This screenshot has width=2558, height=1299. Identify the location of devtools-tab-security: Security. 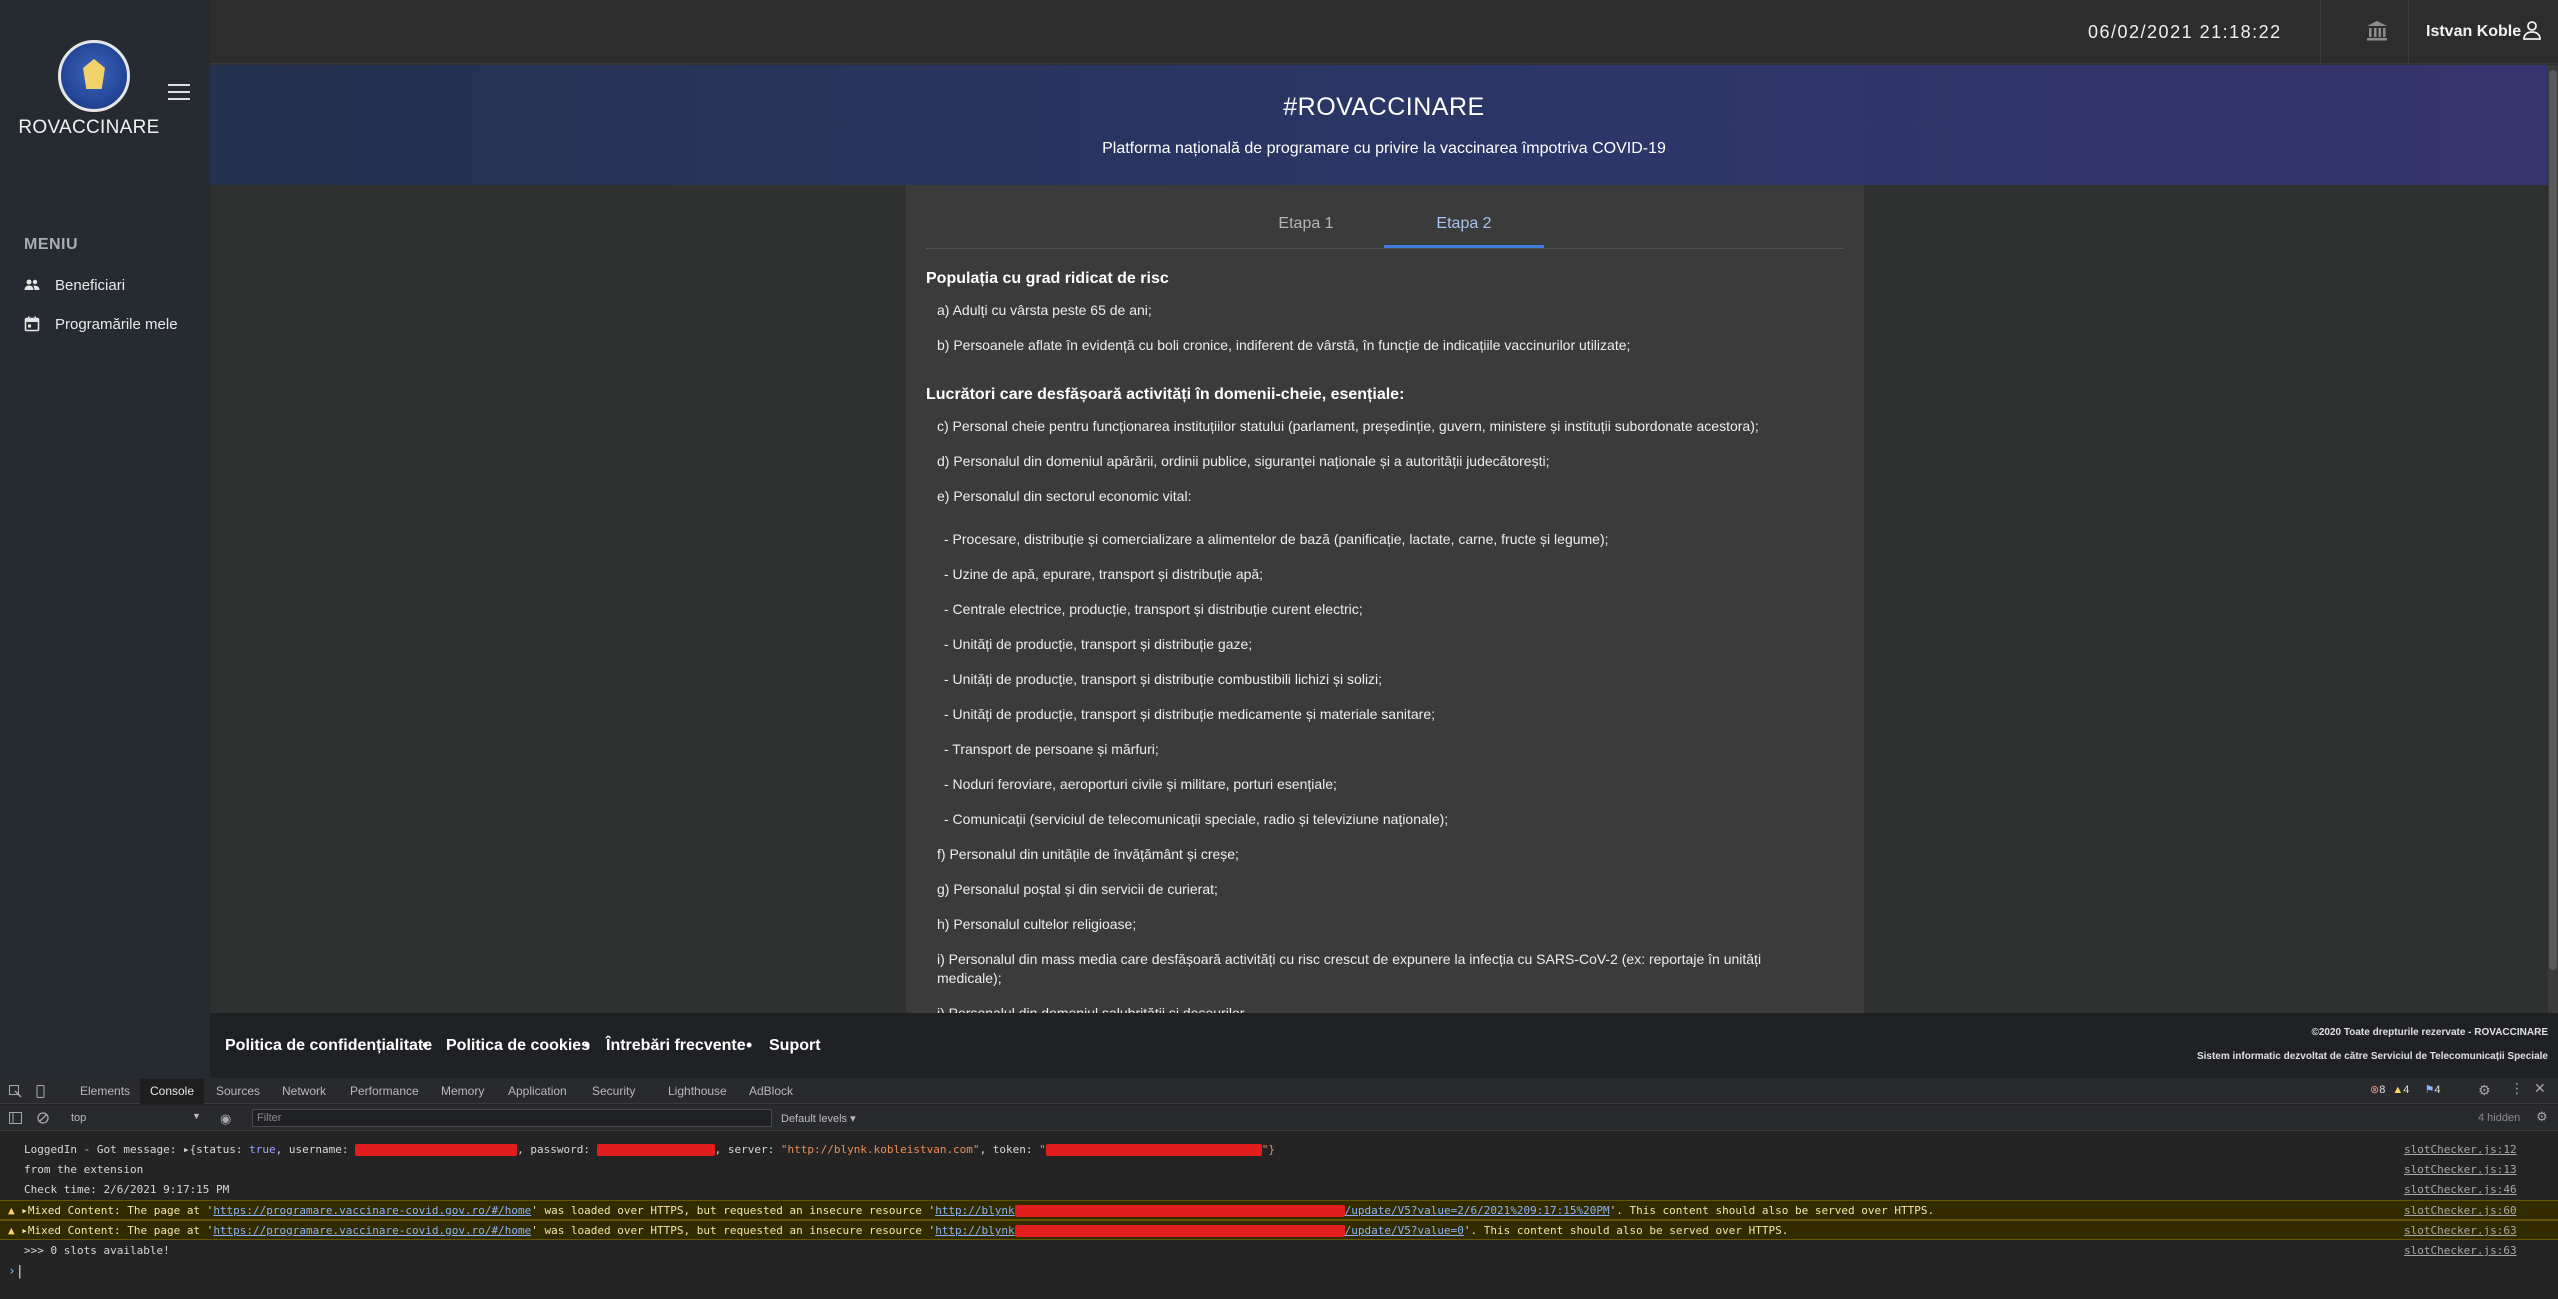
(613, 1091).